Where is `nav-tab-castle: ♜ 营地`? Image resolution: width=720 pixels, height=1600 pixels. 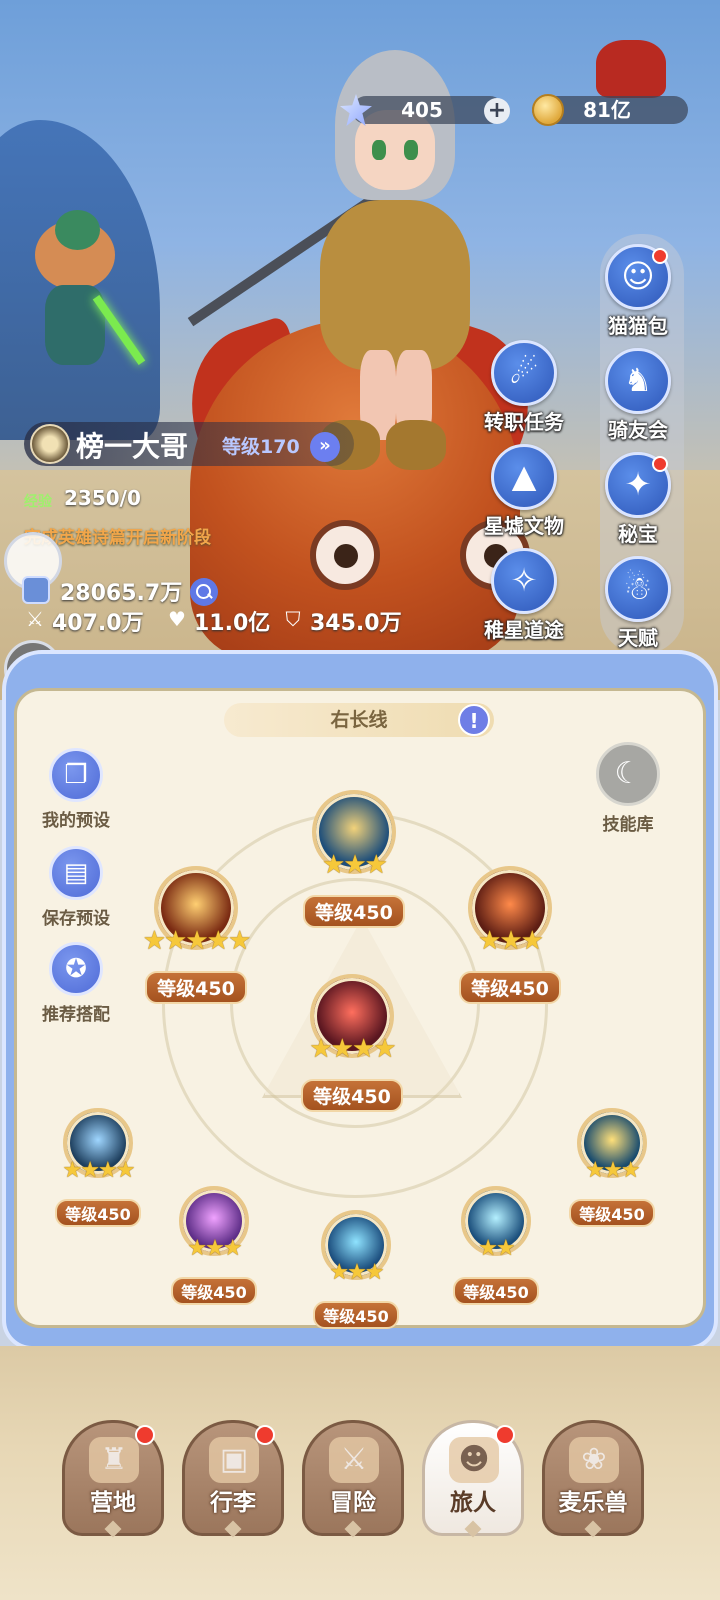
nav-tab-castle: ♜ 营地 is located at coordinates (113, 1479).